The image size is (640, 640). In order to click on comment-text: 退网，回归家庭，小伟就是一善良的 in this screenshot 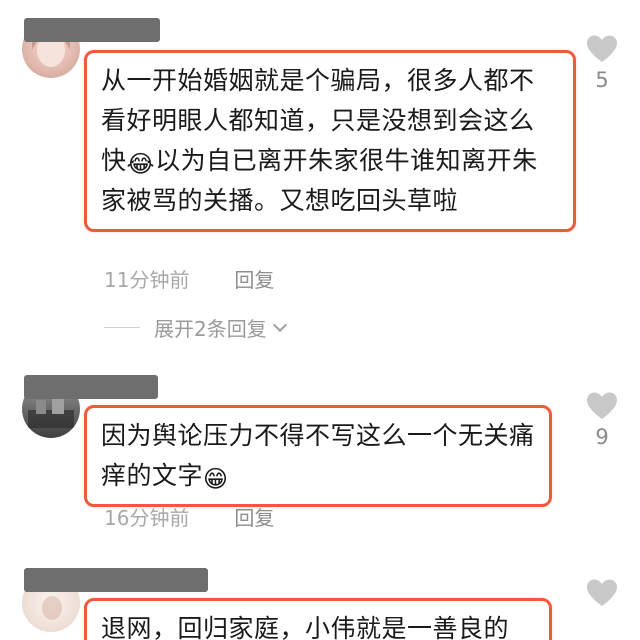, I will do `click(305, 627)`.